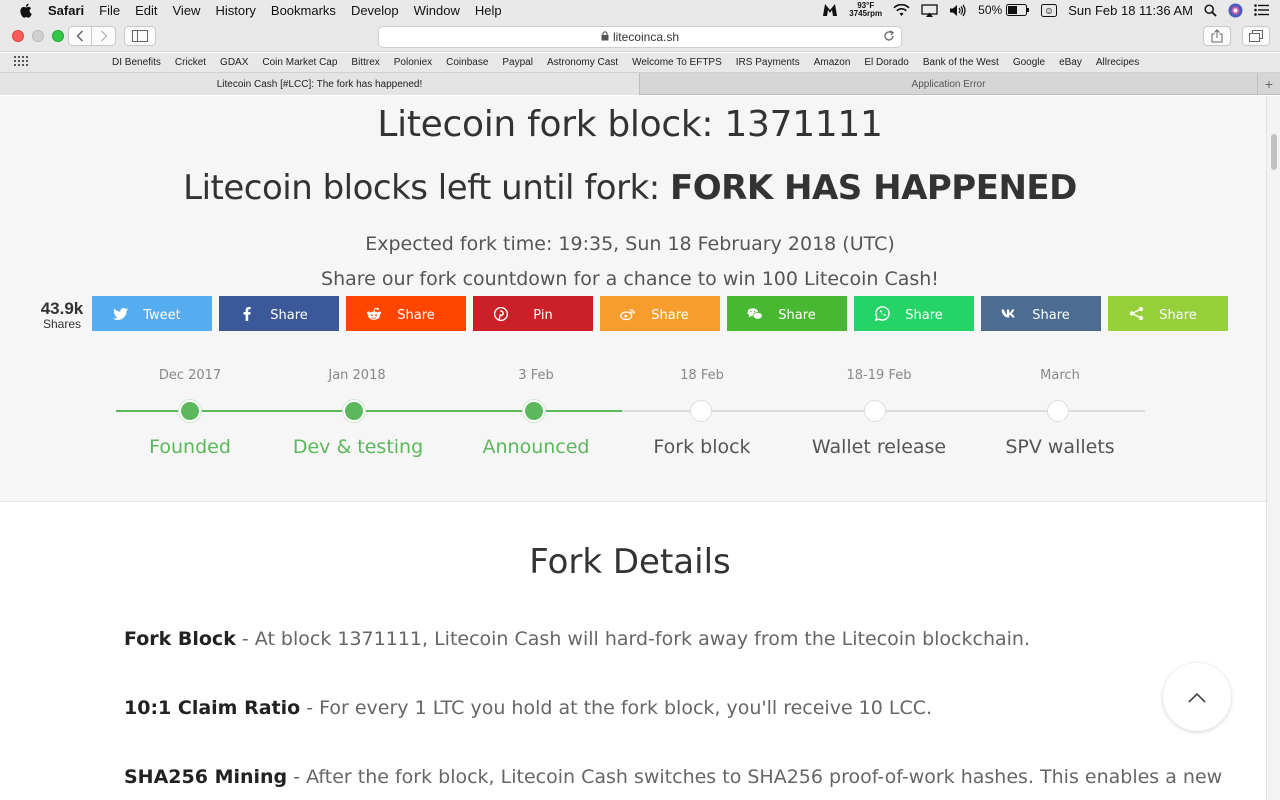 The width and height of the screenshot is (1280, 800). Describe the element at coordinates (832, 62) in the screenshot. I see `bookmark-amazon: Amazon` at that location.